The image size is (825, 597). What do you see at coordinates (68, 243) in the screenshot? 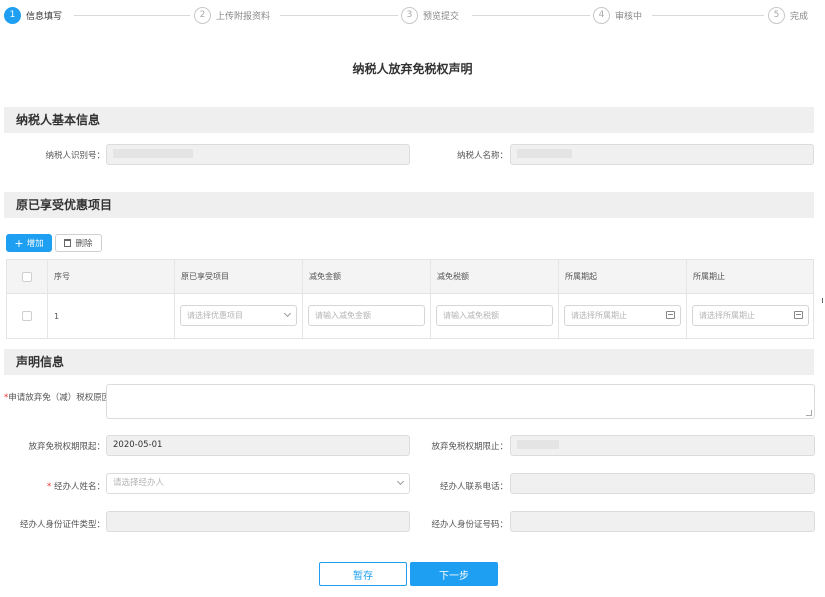
I see `trash-icon` at bounding box center [68, 243].